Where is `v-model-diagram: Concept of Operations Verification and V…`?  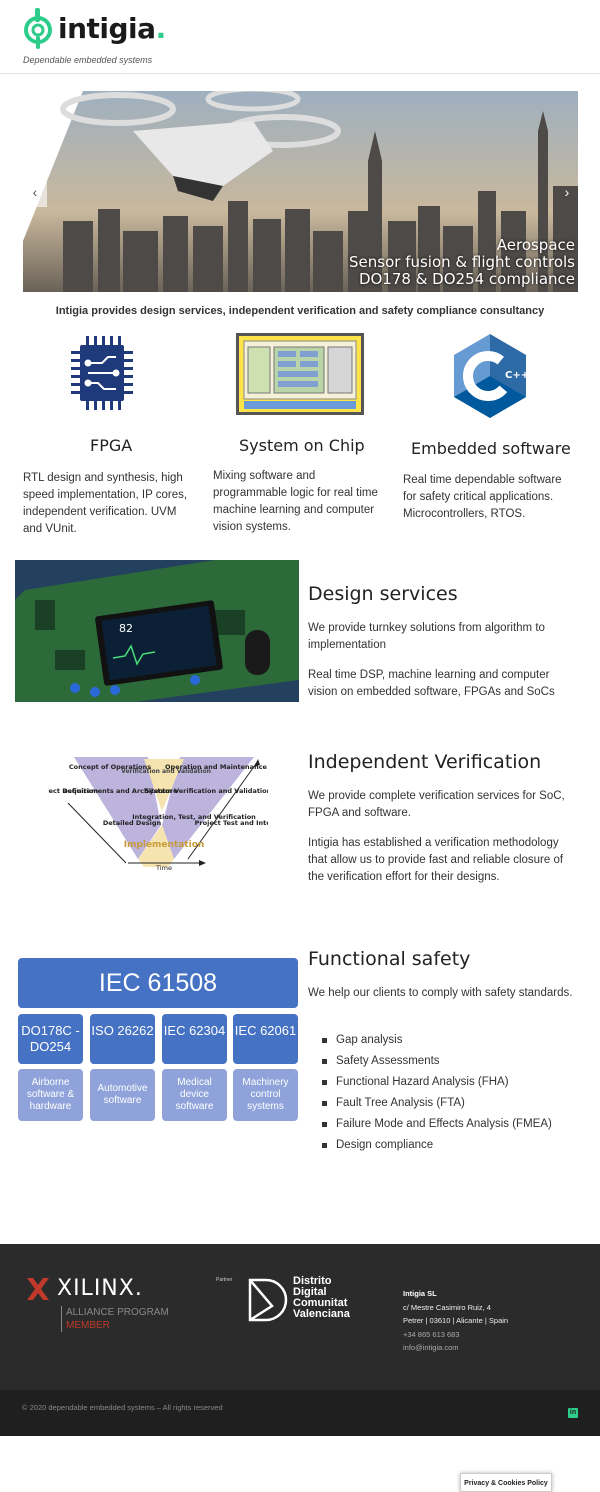 v-model-diagram: Concept of Operations Verification and V… is located at coordinates (158, 814).